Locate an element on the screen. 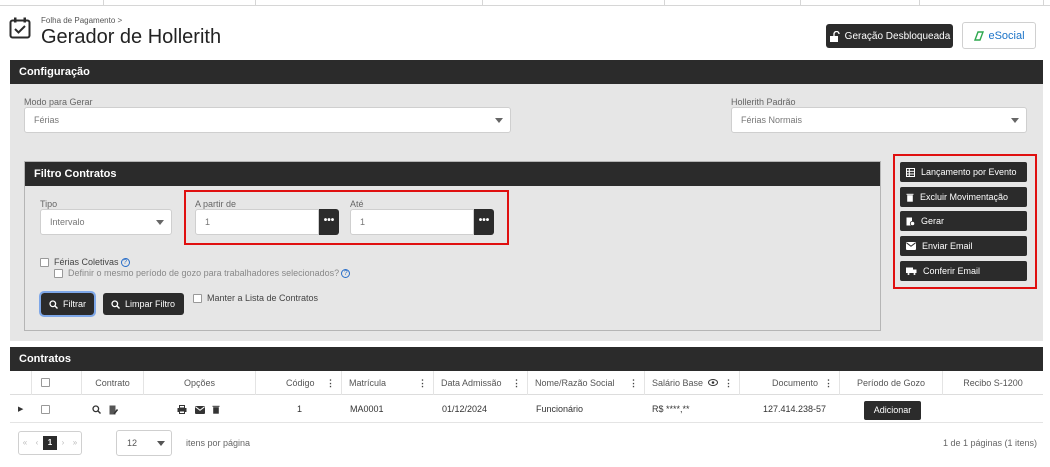 The image size is (1050, 467). table-icon is located at coordinates (910, 172).